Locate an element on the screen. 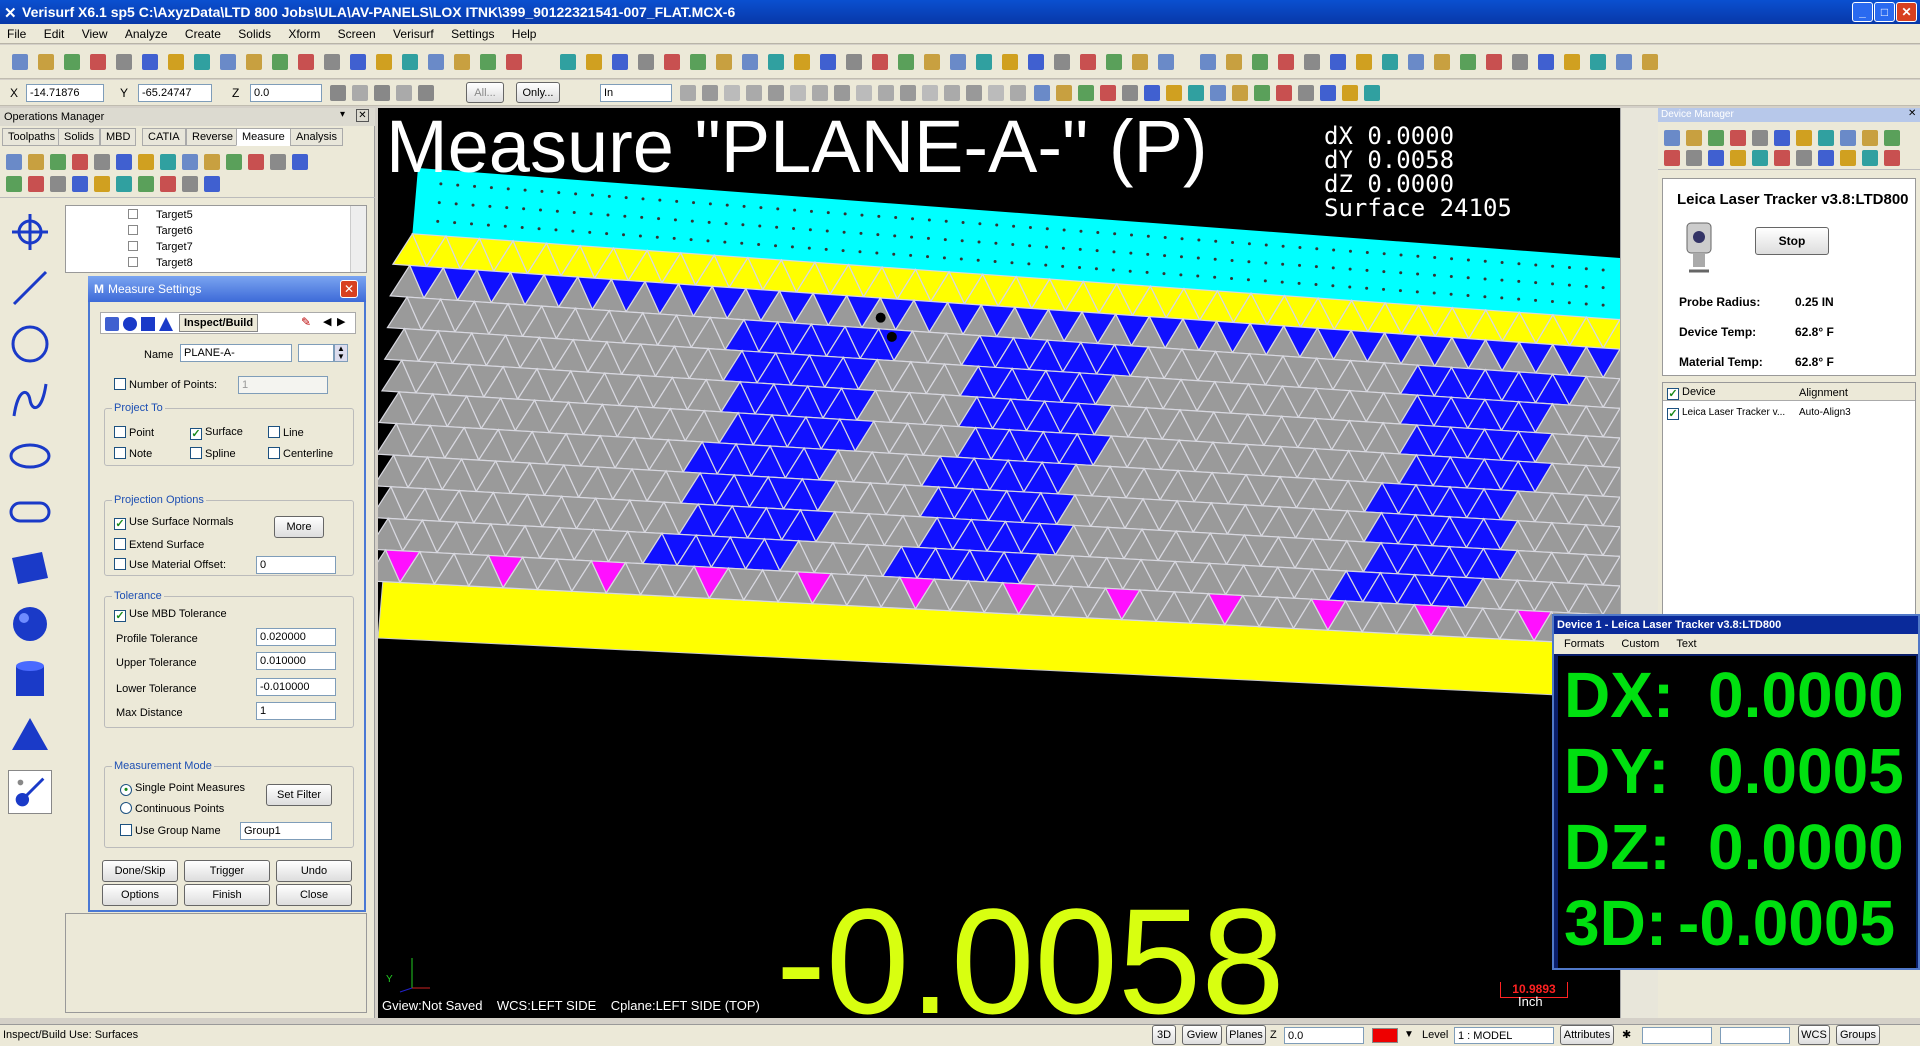 The height and width of the screenshot is (1046, 1920). tab-mbd: MBD is located at coordinates (118, 137).